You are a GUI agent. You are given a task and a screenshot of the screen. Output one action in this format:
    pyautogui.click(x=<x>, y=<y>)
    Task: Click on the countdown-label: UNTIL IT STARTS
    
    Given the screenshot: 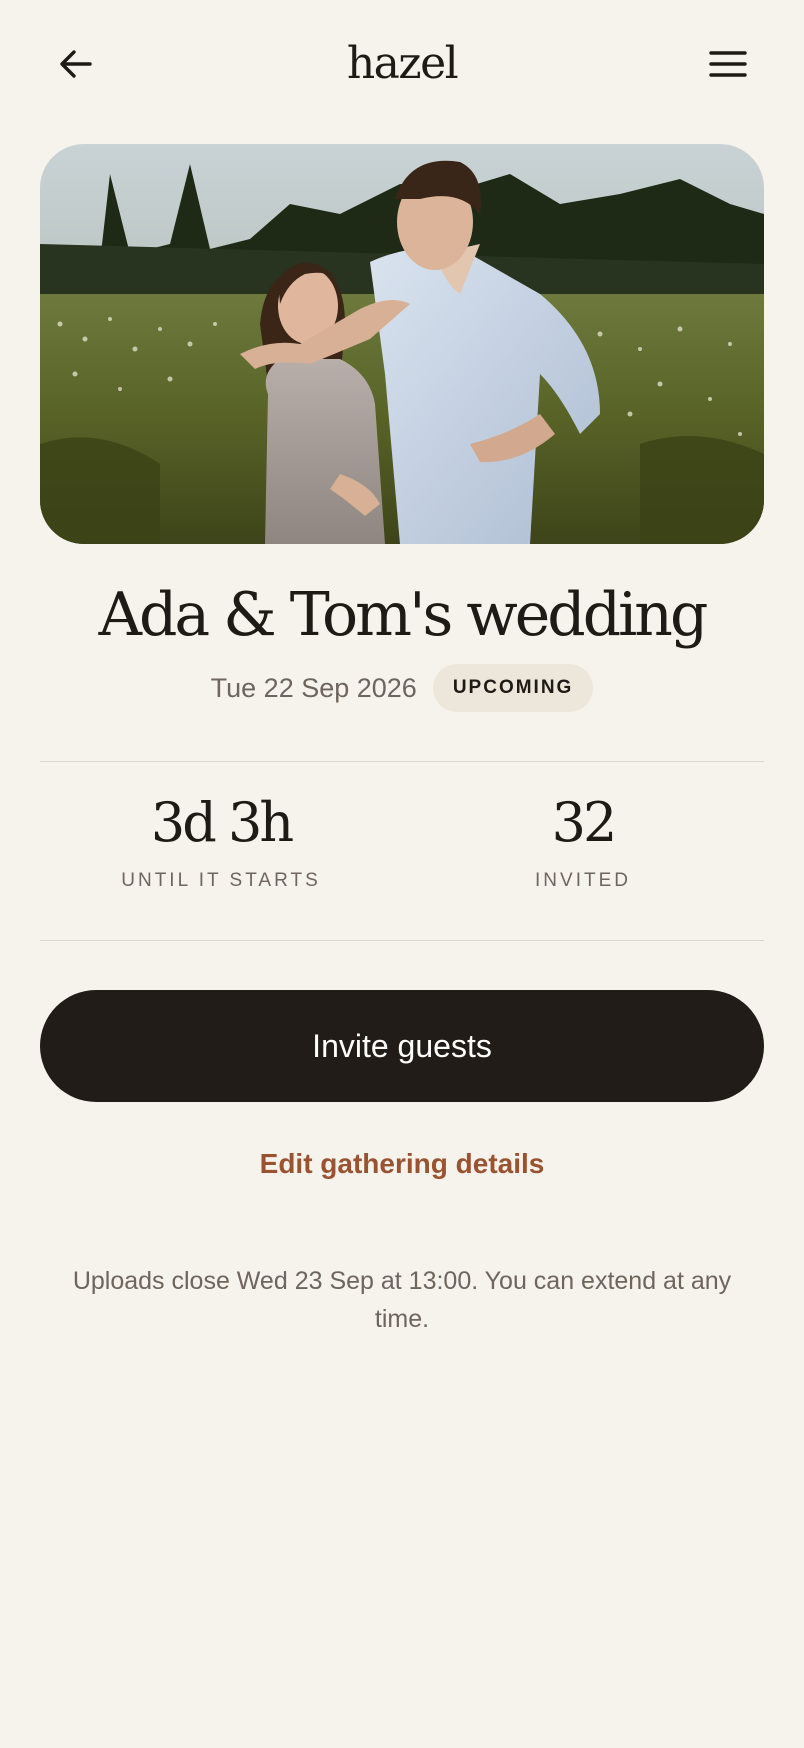 What is the action you would take?
    pyautogui.click(x=221, y=880)
    